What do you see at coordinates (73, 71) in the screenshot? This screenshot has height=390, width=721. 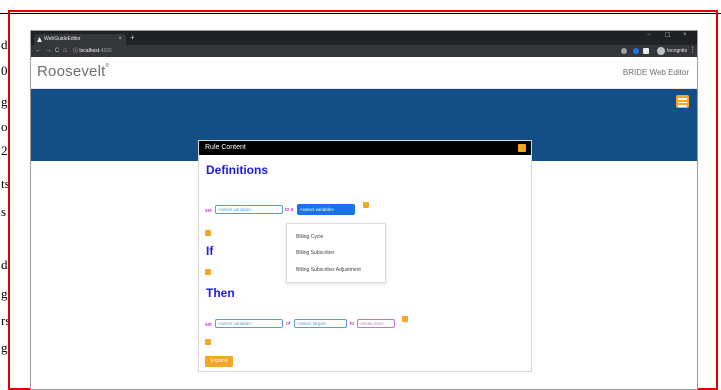 I see `roosevelt-logo: Roosevelt®` at bounding box center [73, 71].